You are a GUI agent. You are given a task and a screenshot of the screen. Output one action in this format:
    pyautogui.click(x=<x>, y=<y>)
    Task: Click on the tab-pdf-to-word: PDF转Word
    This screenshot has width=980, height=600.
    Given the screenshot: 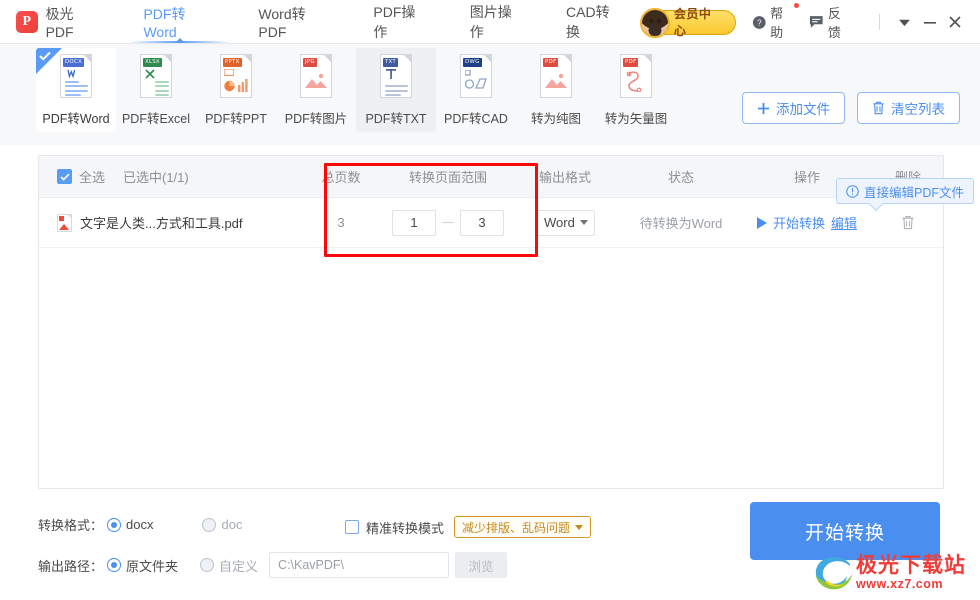 What is the action you would take?
    pyautogui.click(x=179, y=22)
    